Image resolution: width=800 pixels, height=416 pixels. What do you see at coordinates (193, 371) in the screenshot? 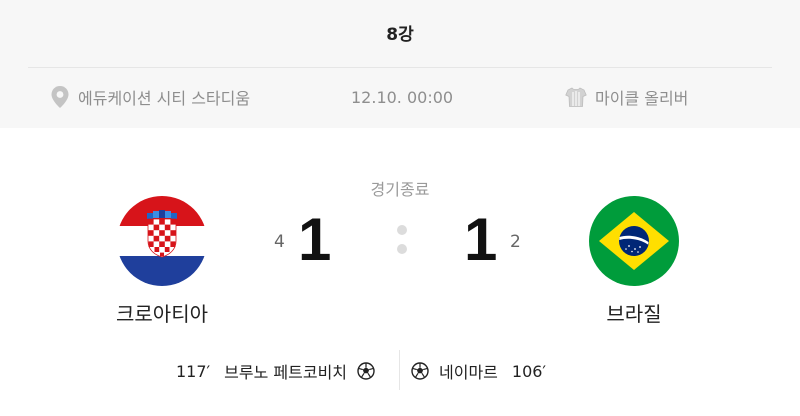
I see `home-goal-minute: 117′` at bounding box center [193, 371].